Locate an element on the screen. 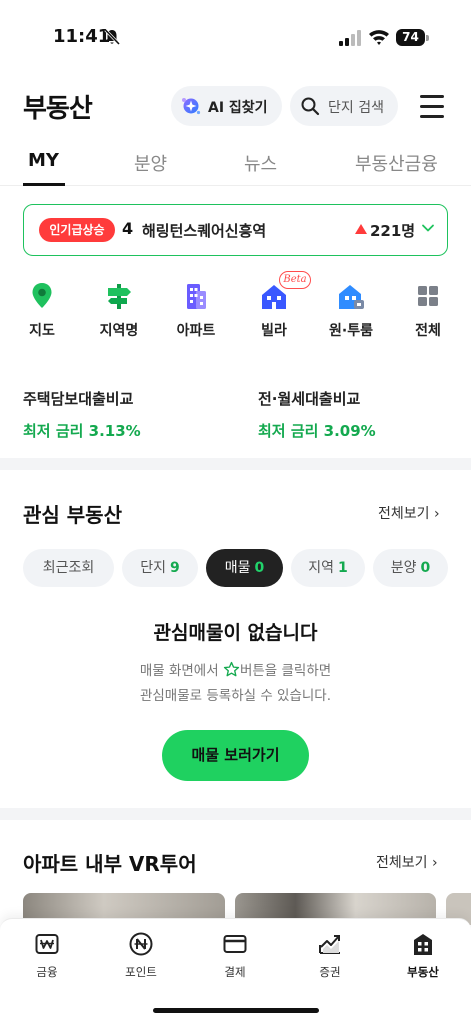 The height and width of the screenshot is (1024, 471). battery-icon: 74 is located at coordinates (413, 38).